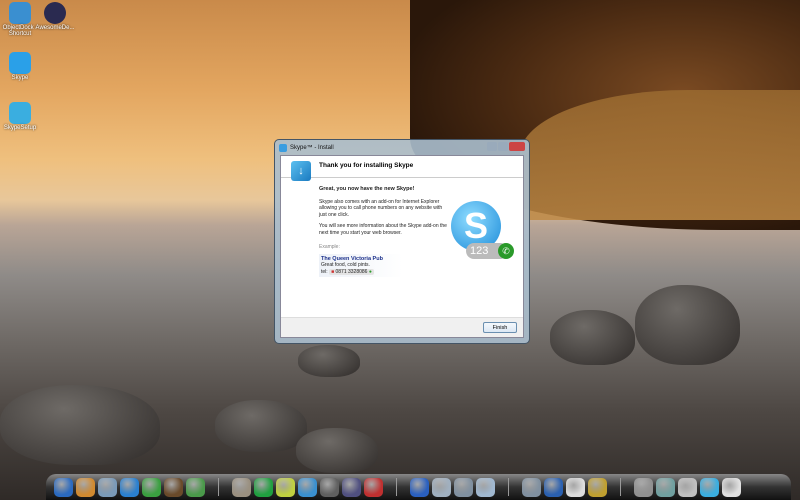  What do you see at coordinates (492, 146) in the screenshot?
I see `minimize-button` at bounding box center [492, 146].